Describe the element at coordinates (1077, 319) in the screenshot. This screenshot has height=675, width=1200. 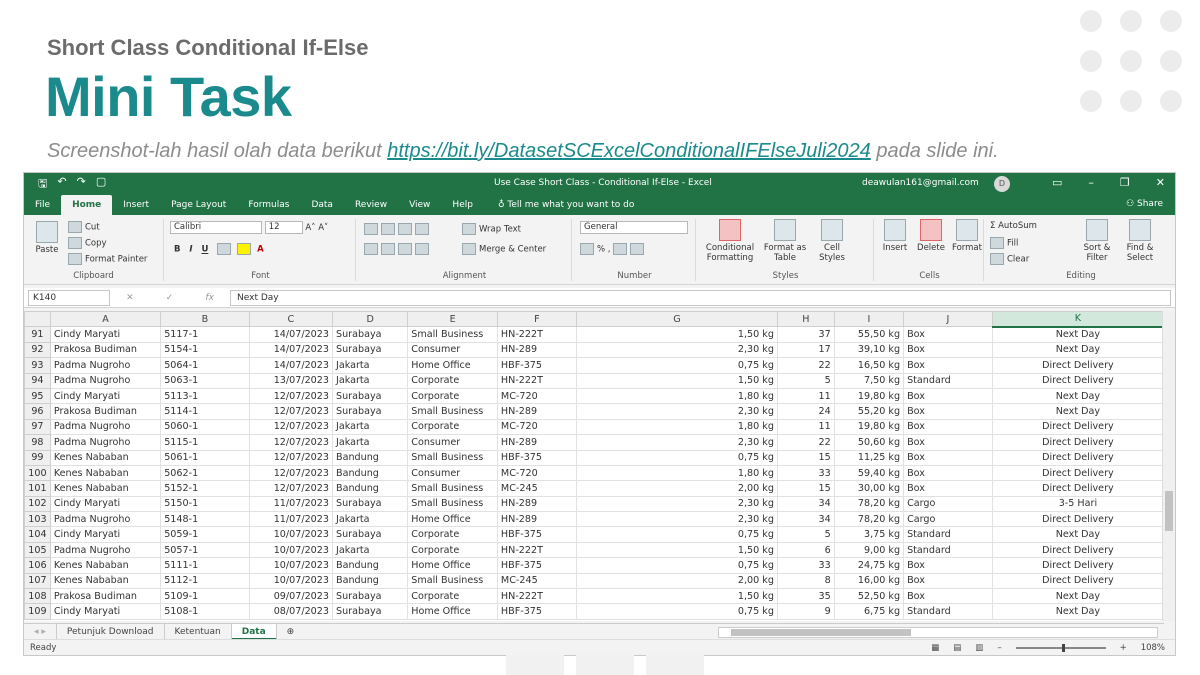
I see `column-header-selected: K` at that location.